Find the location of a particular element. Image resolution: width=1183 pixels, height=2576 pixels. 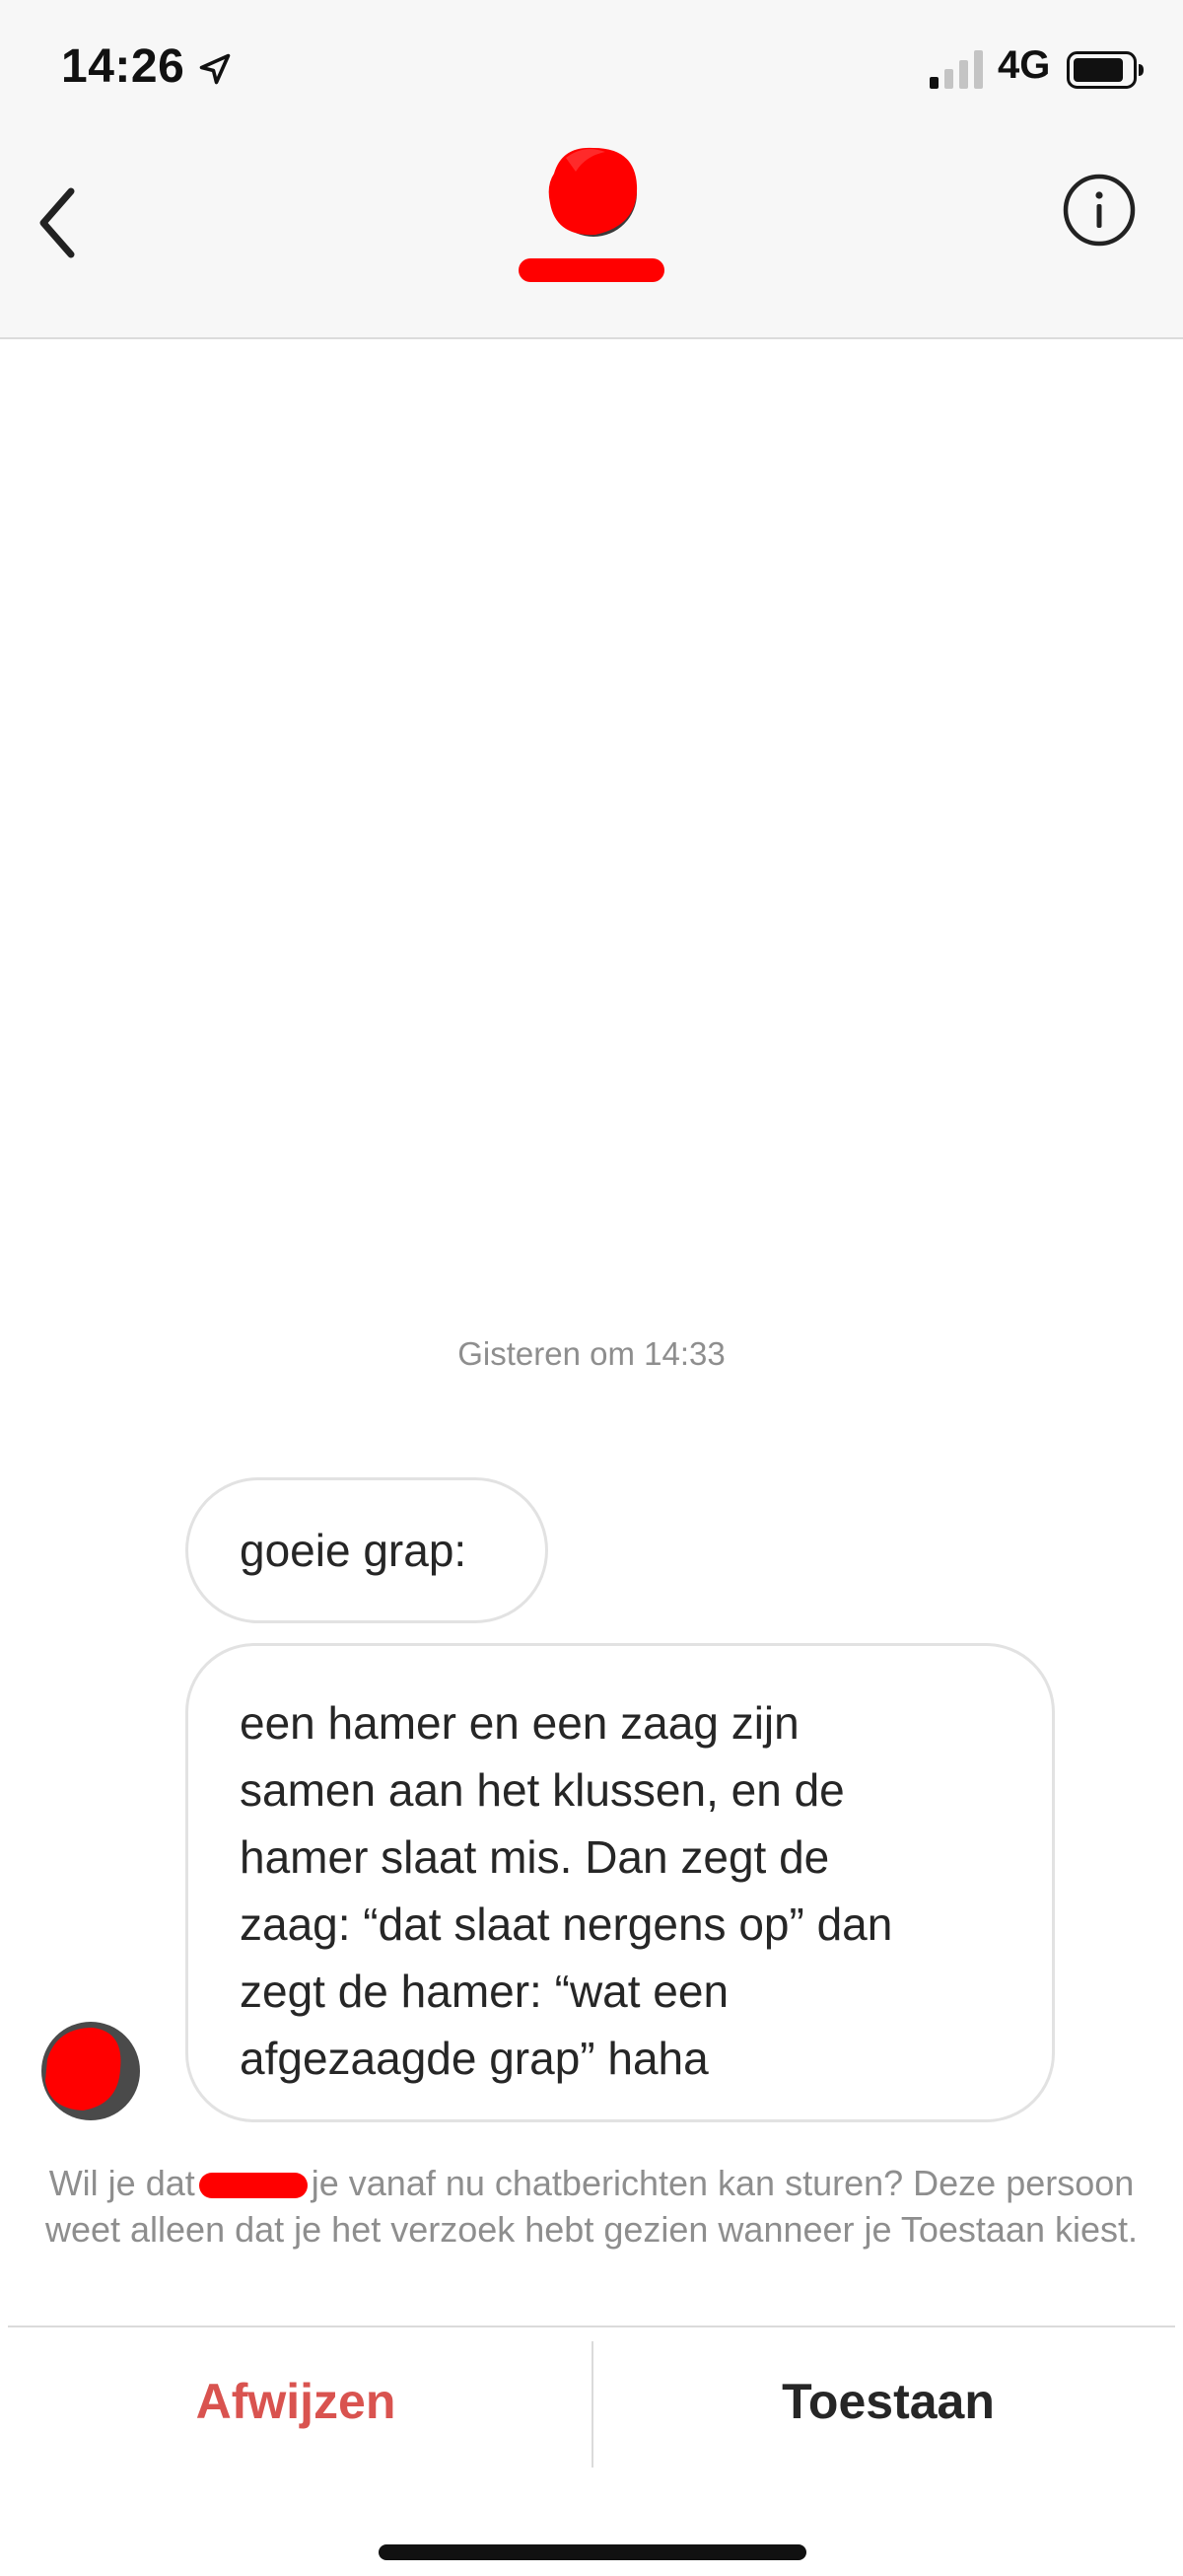

message-text-line: zegt de hamer: “wat een is located at coordinates (485, 1992).